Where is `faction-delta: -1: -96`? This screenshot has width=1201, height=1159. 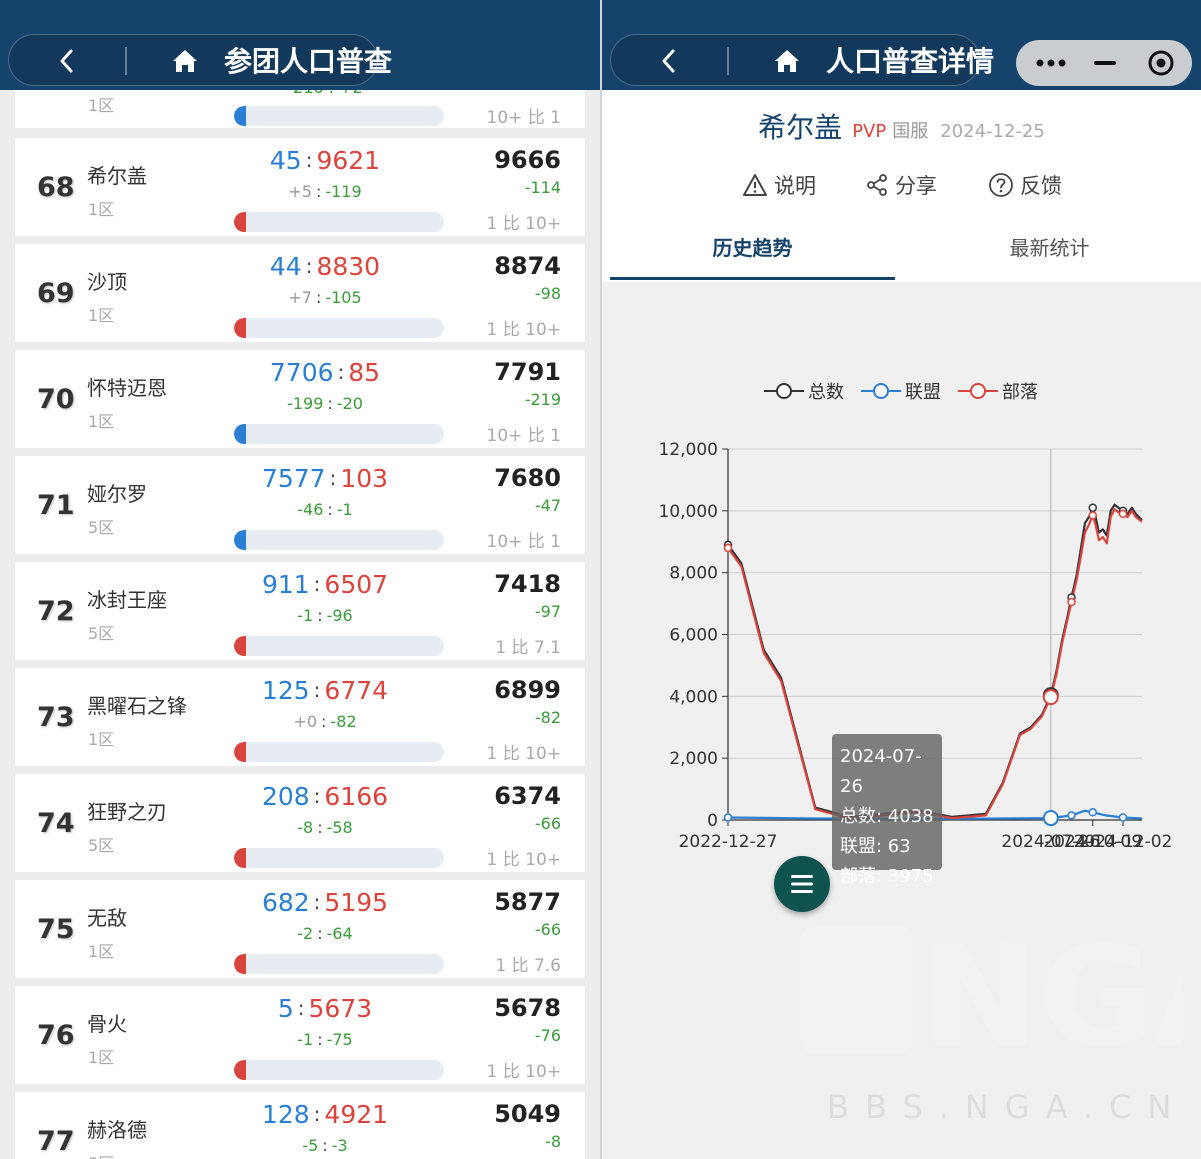
faction-delta: -1: -96 is located at coordinates (325, 615).